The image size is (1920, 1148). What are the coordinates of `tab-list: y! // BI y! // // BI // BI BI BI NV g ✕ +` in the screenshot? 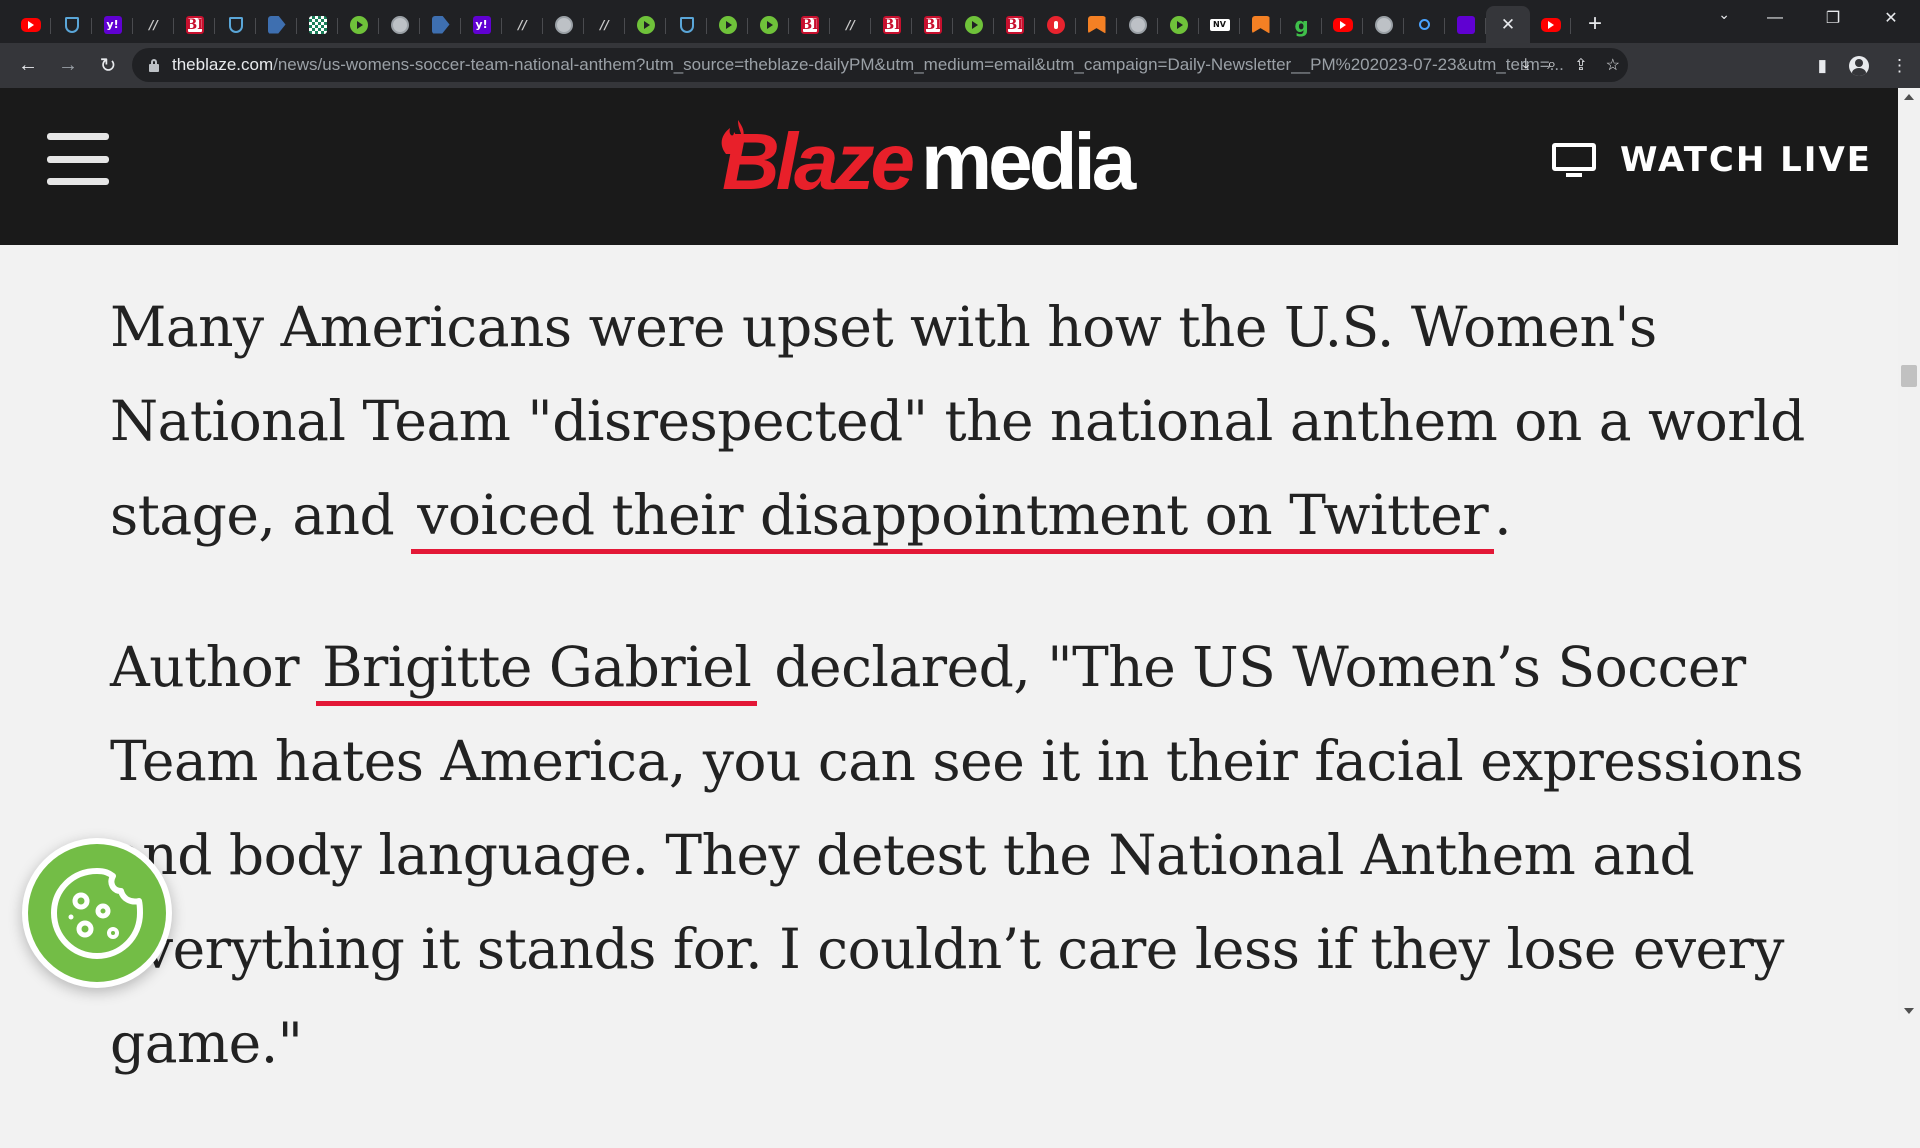 It's located at (812, 21).